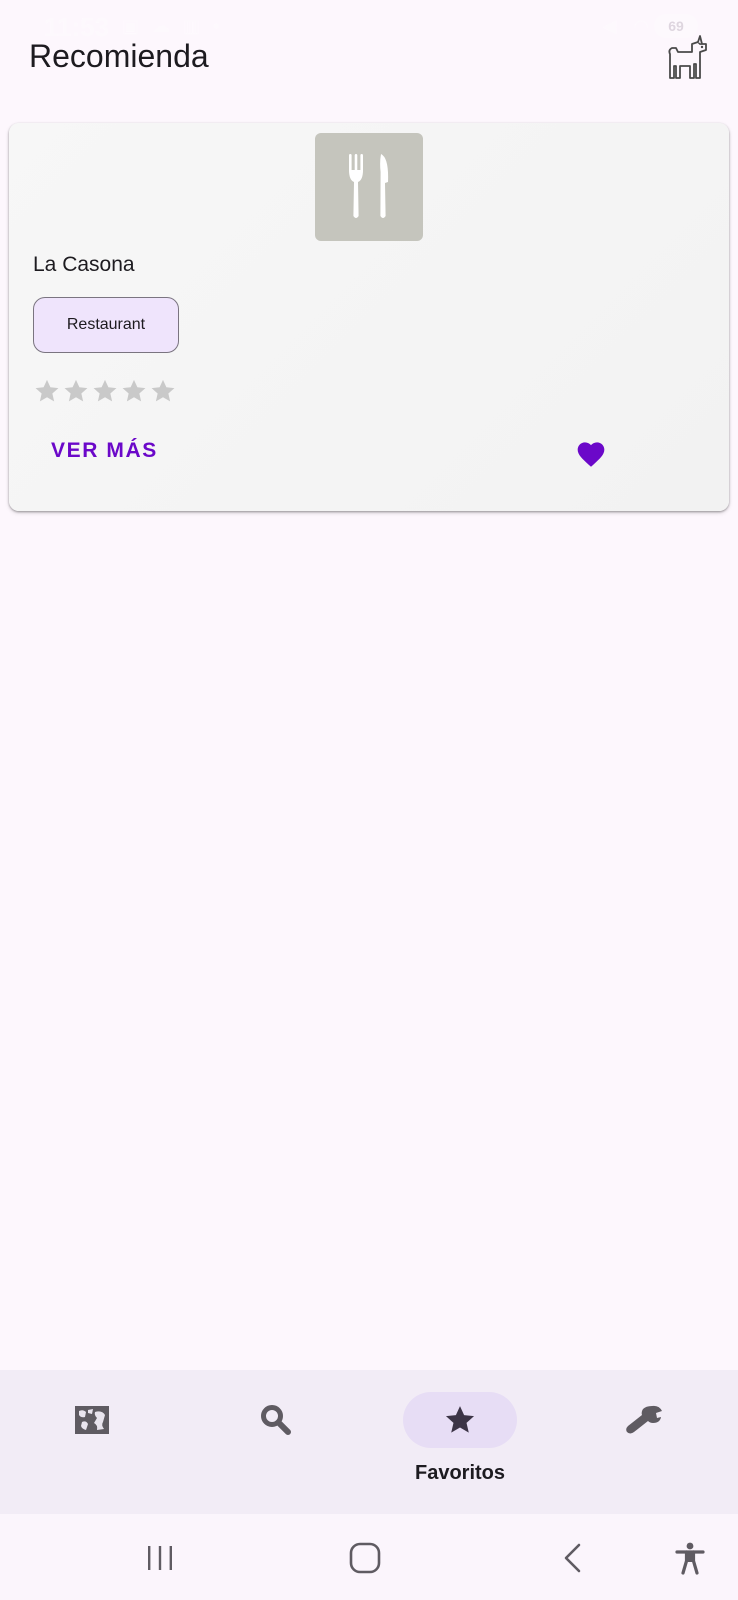 The width and height of the screenshot is (738, 1600). I want to click on bottom-navigation: Favoritos, so click(369, 1442).